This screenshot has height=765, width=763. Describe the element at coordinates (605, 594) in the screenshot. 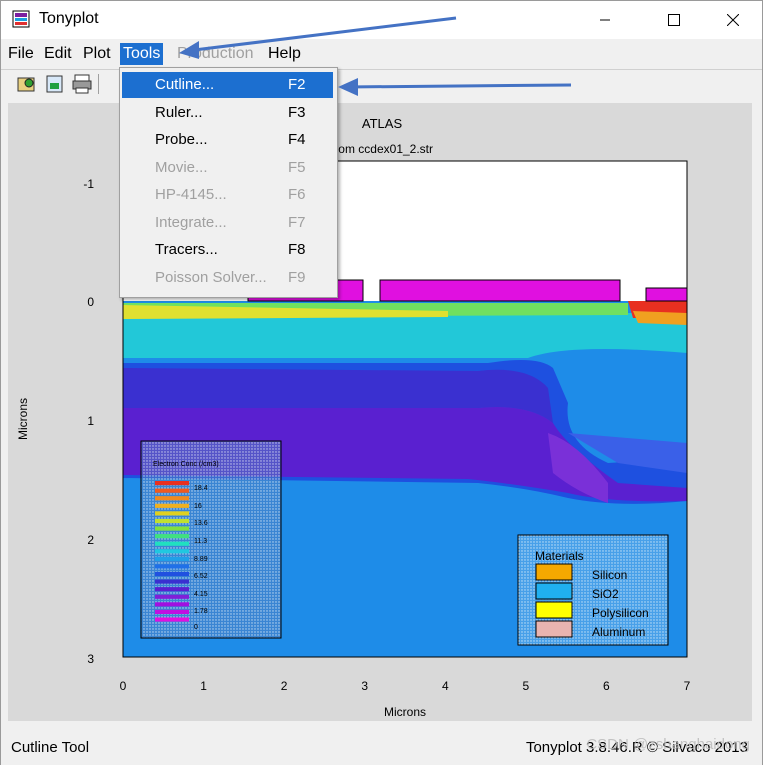

I see `material-label: SiO2` at that location.